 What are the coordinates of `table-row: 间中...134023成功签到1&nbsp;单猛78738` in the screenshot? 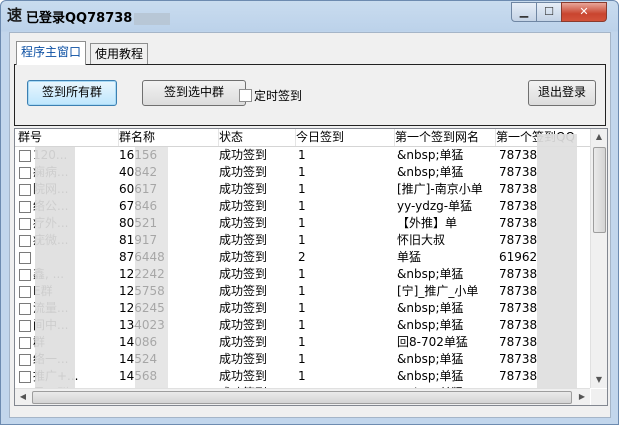 It's located at (302, 325).